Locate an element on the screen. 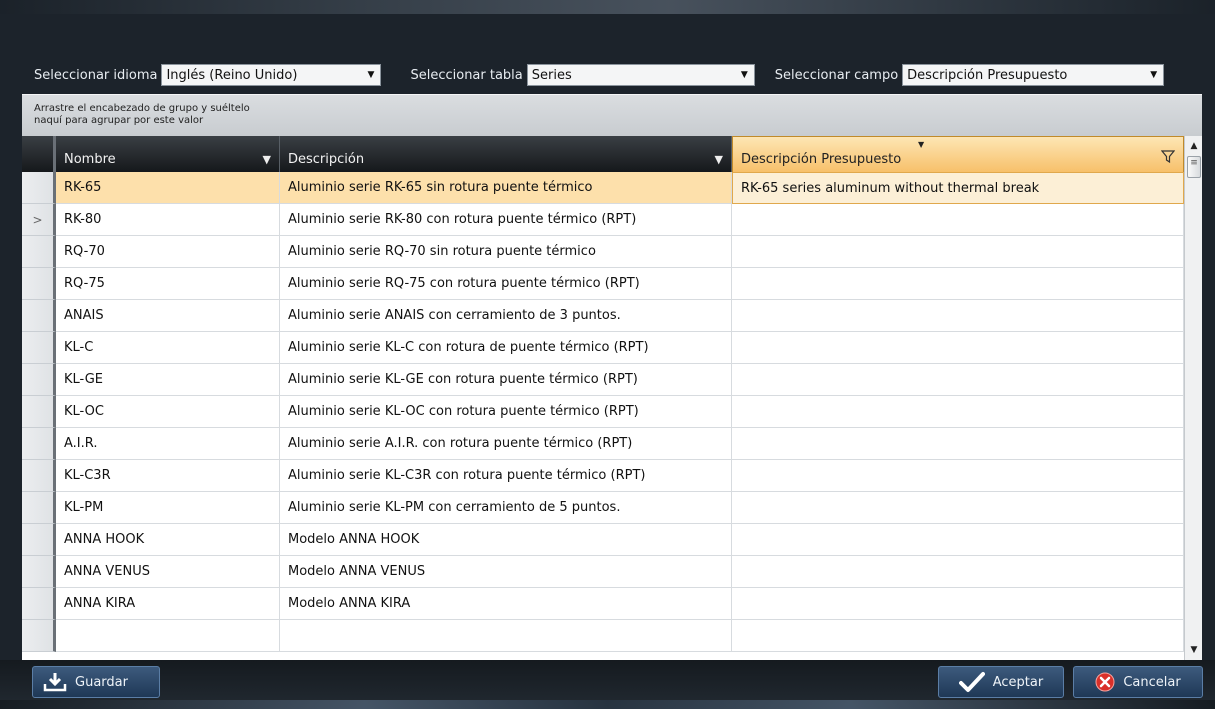 This screenshot has width=1215, height=709. field-select-value: Descripción Presupuesto is located at coordinates (987, 75).